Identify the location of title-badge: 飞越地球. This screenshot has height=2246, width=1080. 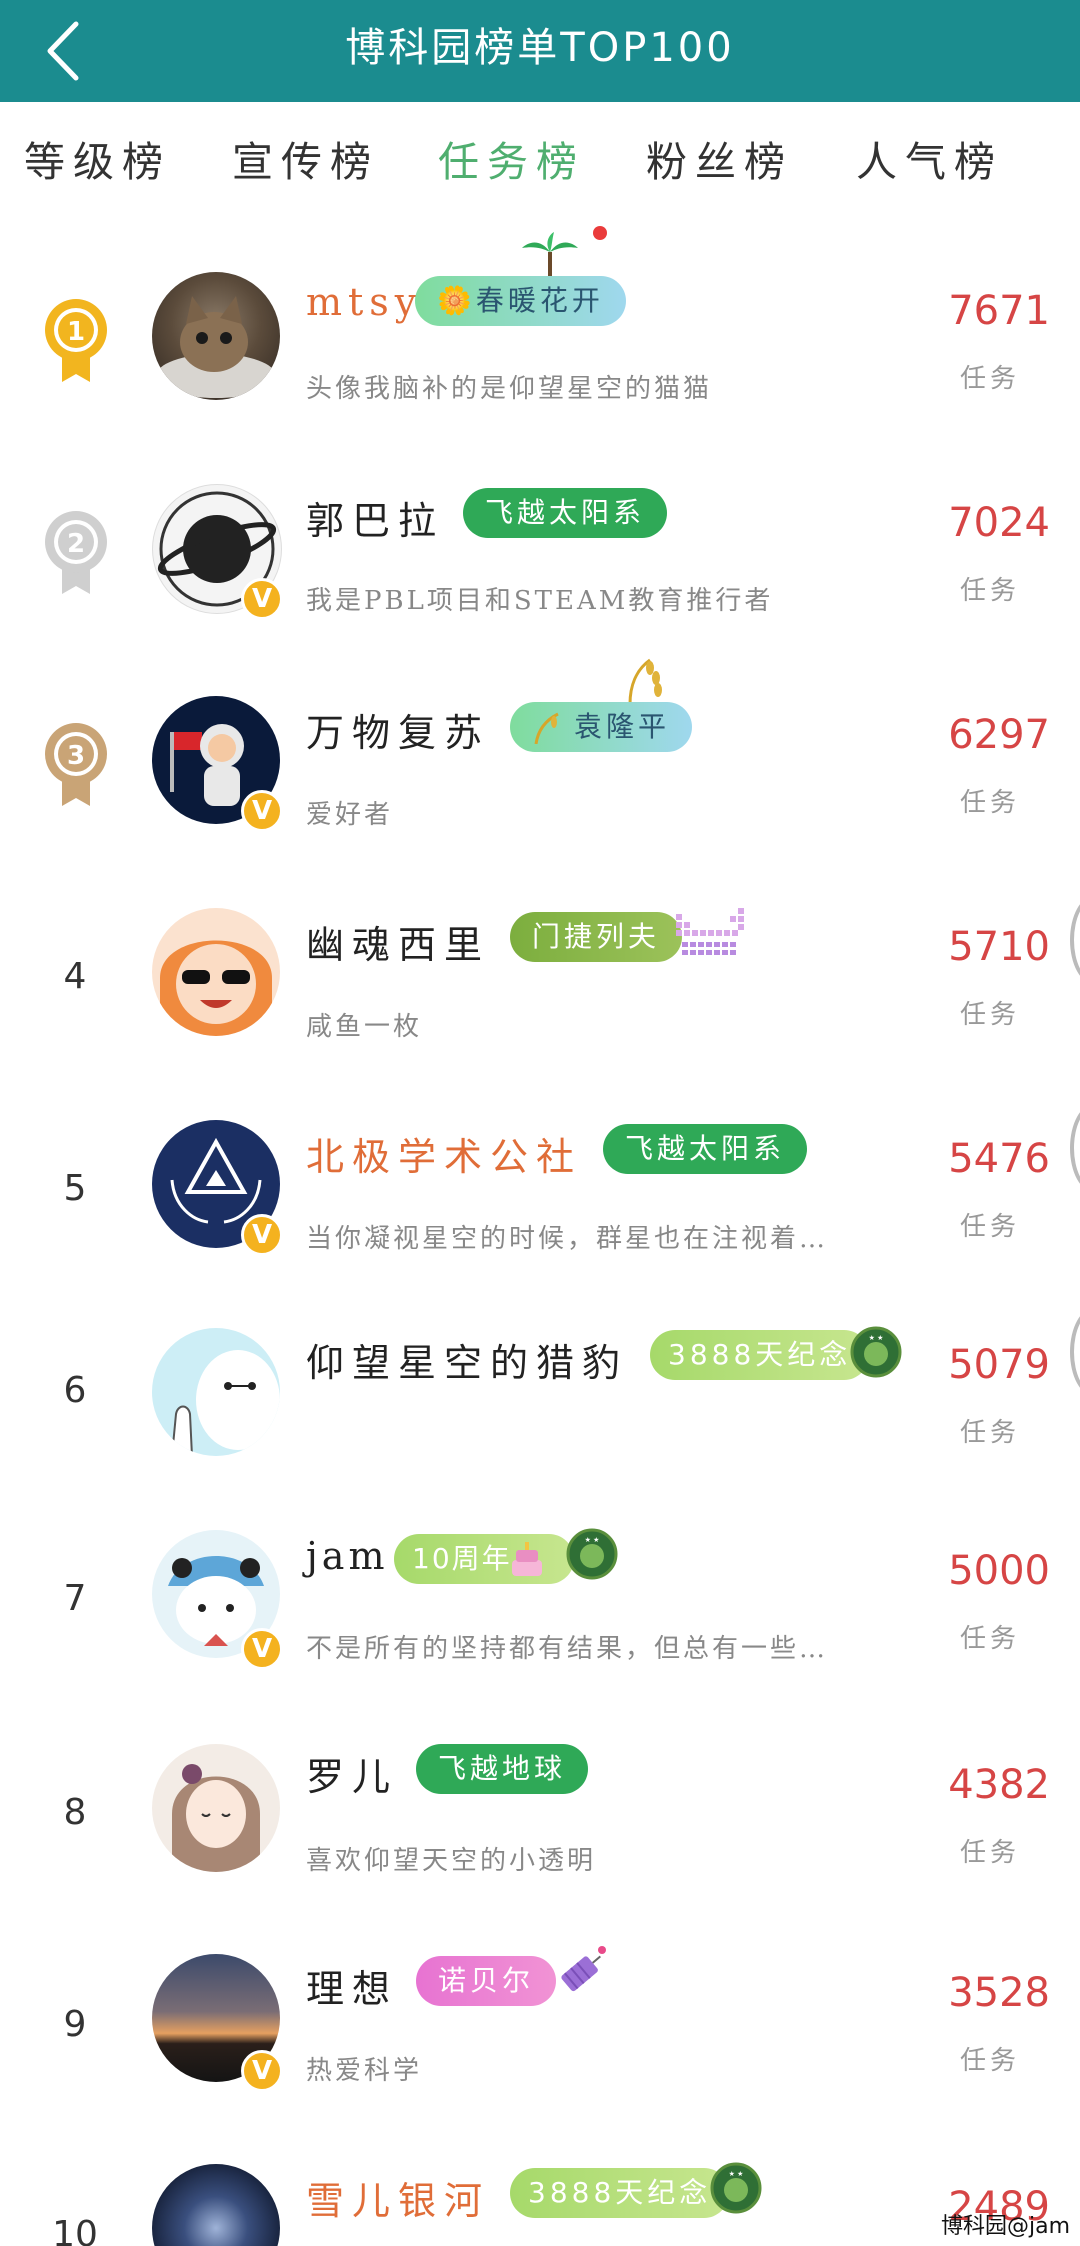
(502, 1769).